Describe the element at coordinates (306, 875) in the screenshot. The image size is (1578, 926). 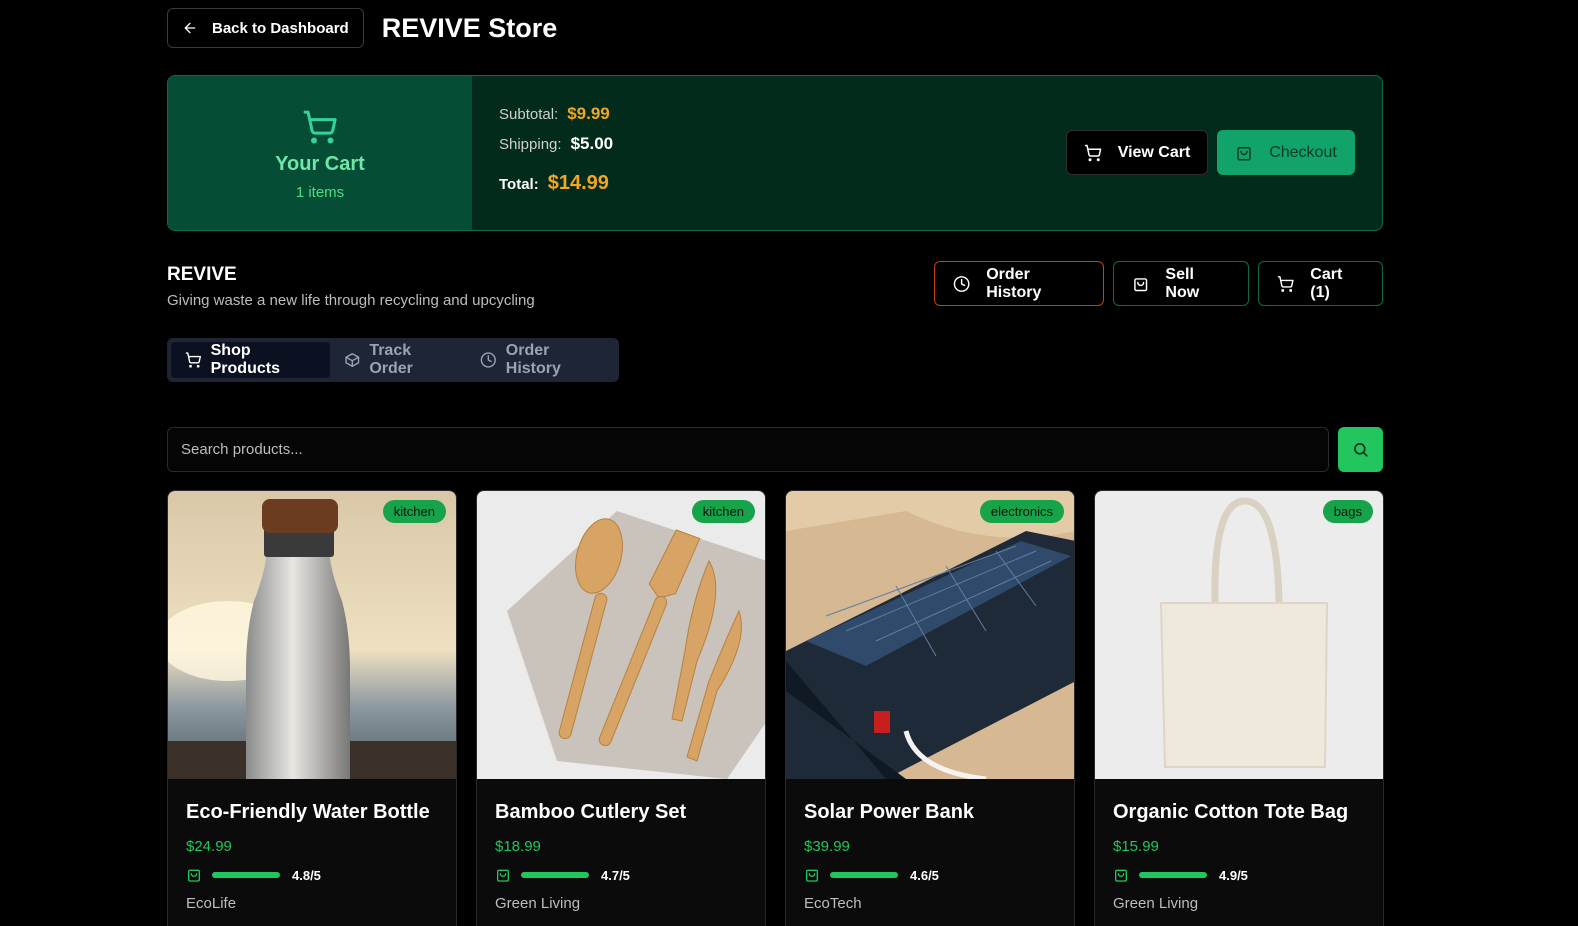
I see `rating-value: 4.8/5` at that location.